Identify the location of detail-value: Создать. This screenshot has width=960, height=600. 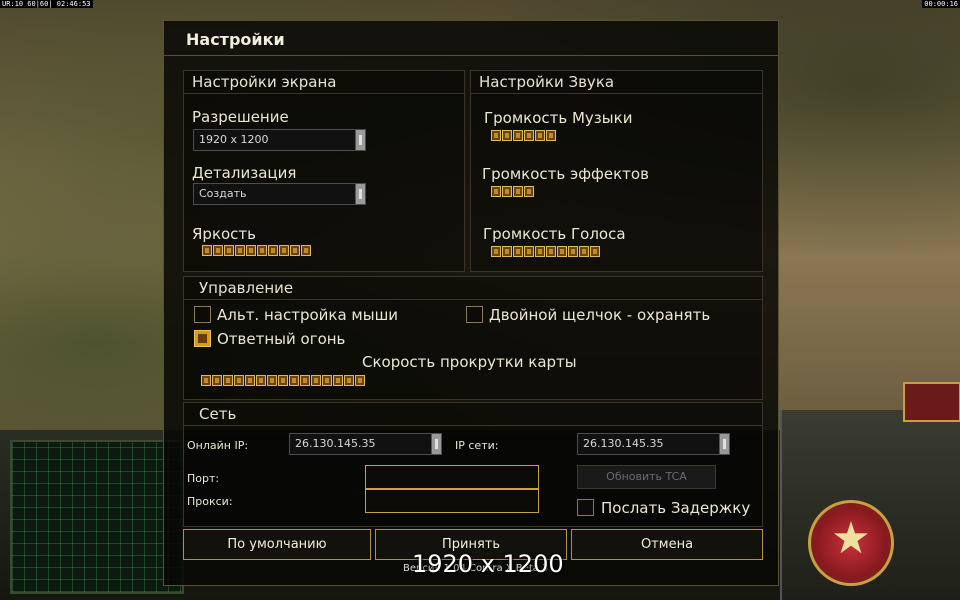
(223, 193).